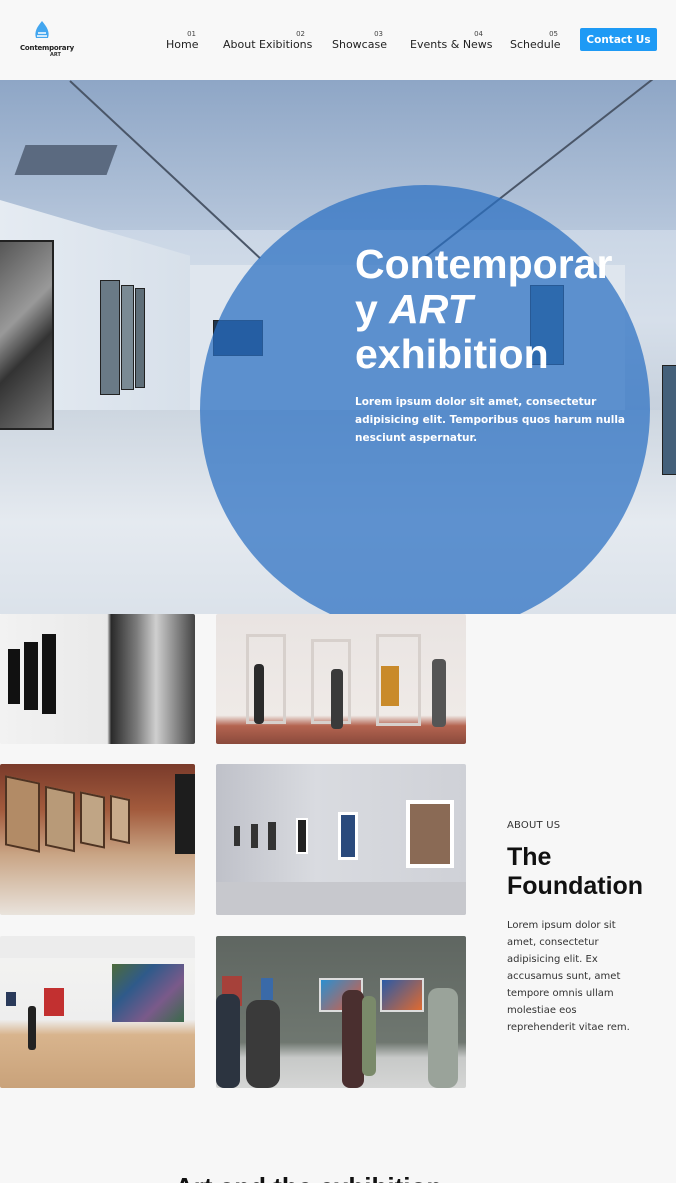  I want to click on nav-label: Schedule, so click(535, 44).